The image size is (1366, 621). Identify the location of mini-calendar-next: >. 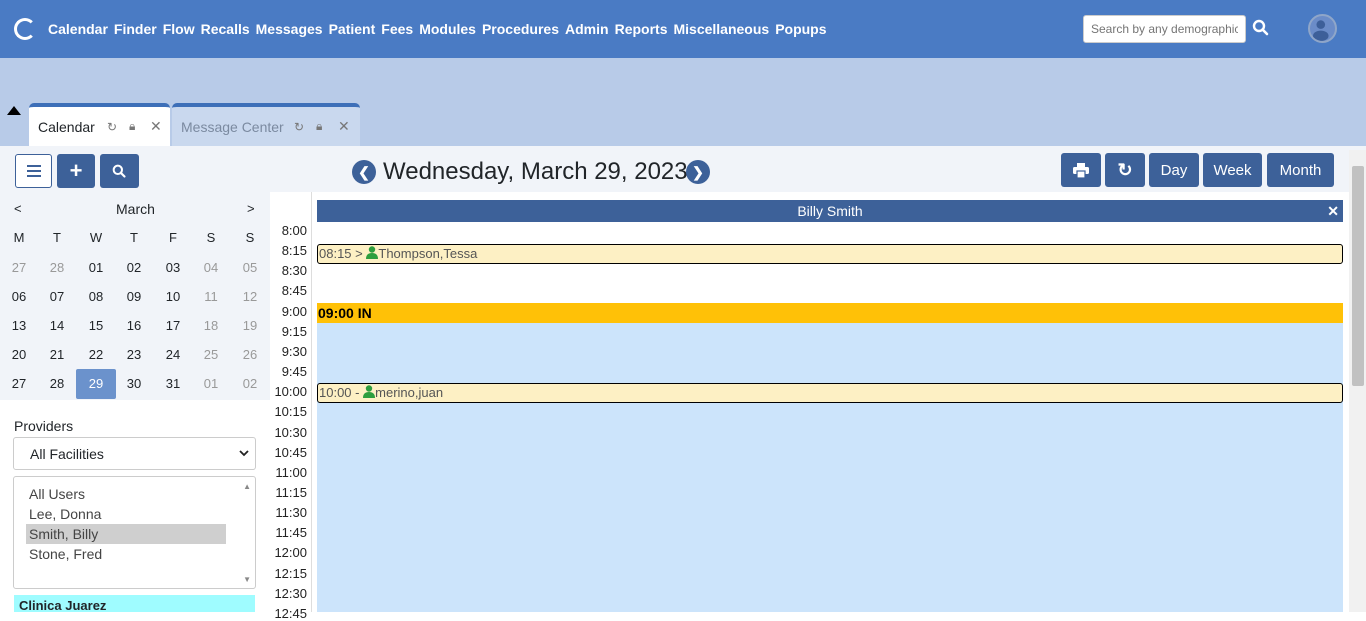
(251, 208).